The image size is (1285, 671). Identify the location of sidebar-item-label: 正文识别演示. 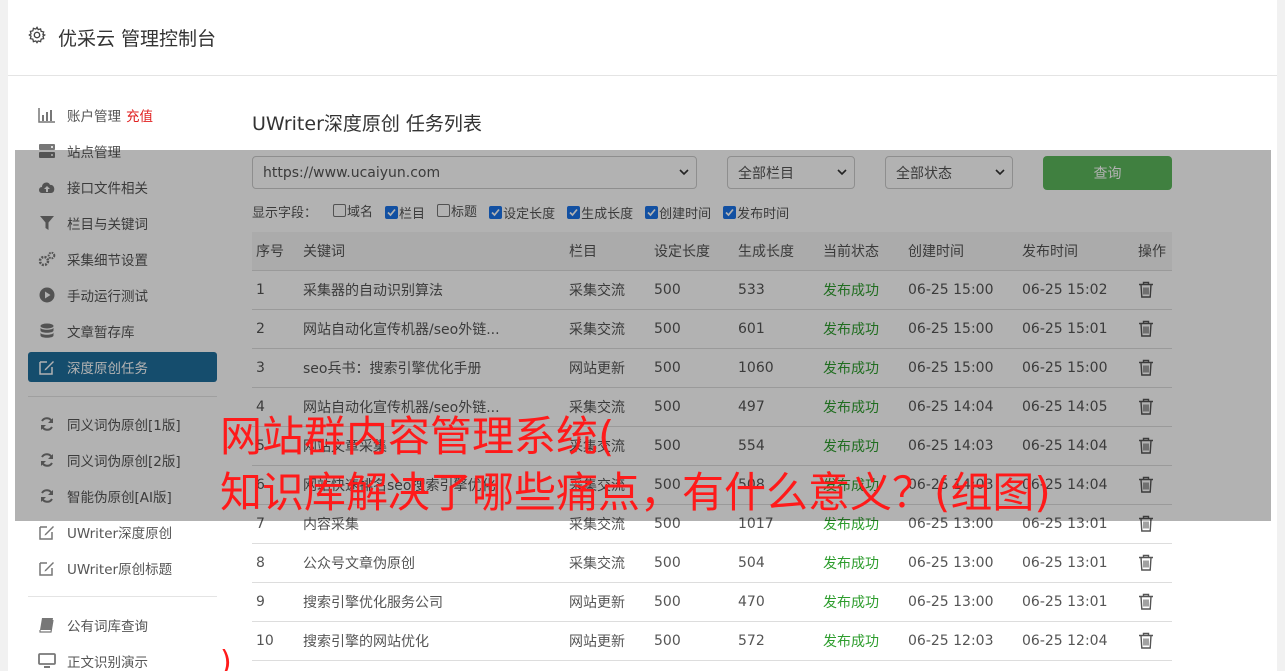
(107, 663).